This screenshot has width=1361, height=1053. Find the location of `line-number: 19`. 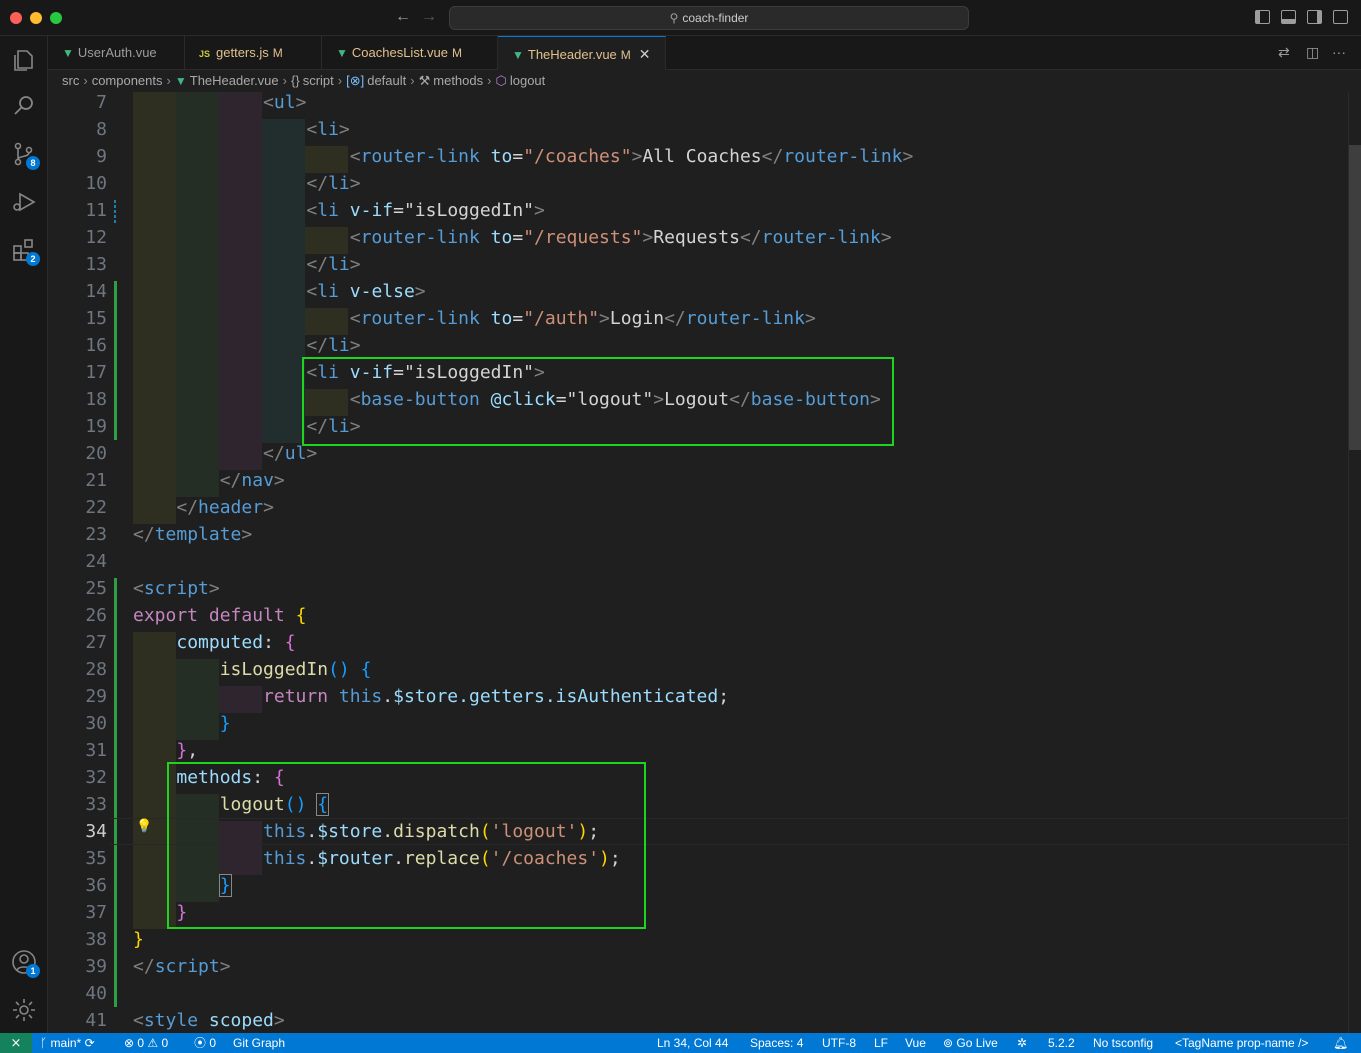

line-number: 19 is located at coordinates (96, 426).